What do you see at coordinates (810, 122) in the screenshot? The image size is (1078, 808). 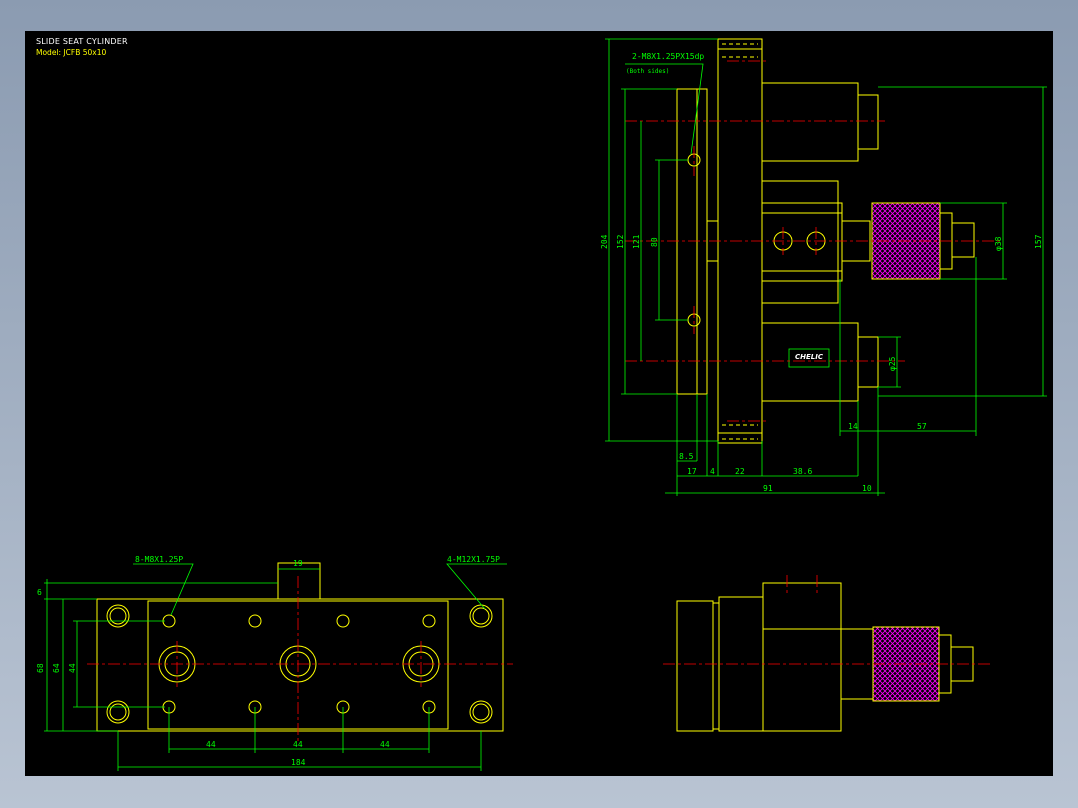 I see `upper-housing` at bounding box center [810, 122].